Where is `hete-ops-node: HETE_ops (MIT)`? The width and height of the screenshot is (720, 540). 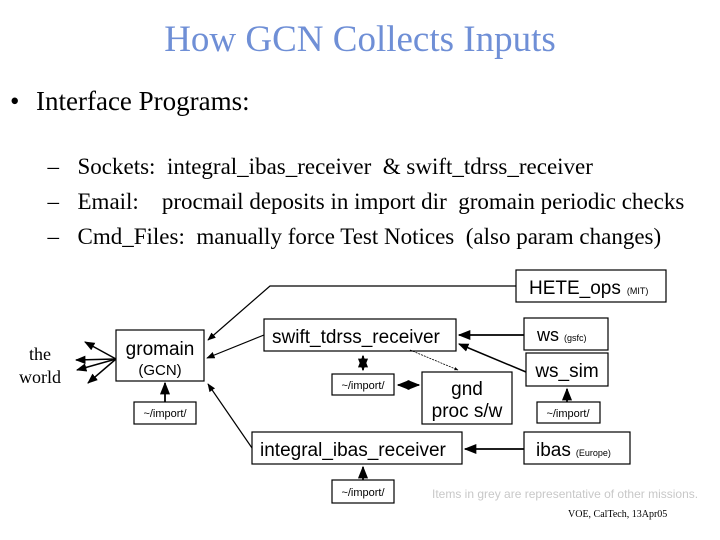
hete-ops-node: HETE_ops (MIT) is located at coordinates (591, 286).